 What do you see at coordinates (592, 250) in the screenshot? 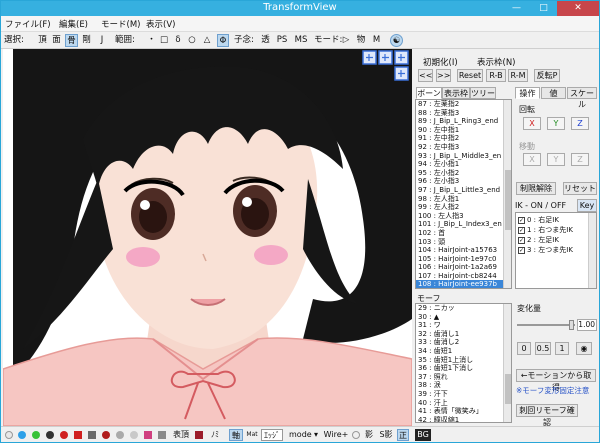
I see `ik-list-scrollbar` at bounding box center [592, 250].